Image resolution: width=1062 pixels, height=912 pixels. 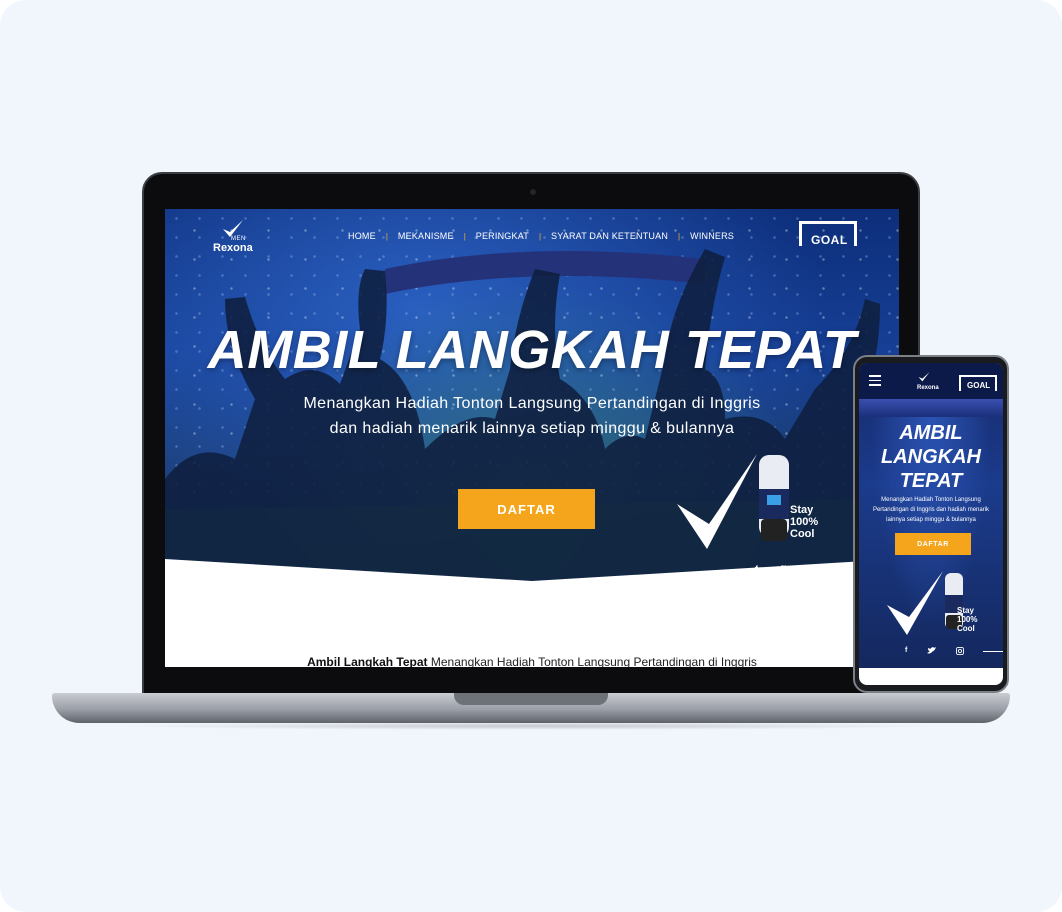 I want to click on phone-product-tagline: Stay 100% Cool, so click(x=967, y=619).